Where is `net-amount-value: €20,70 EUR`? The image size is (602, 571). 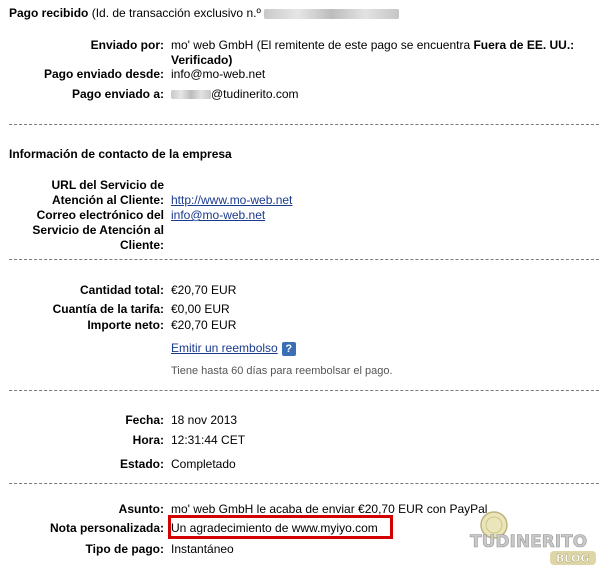 net-amount-value: €20,70 EUR is located at coordinates (204, 325).